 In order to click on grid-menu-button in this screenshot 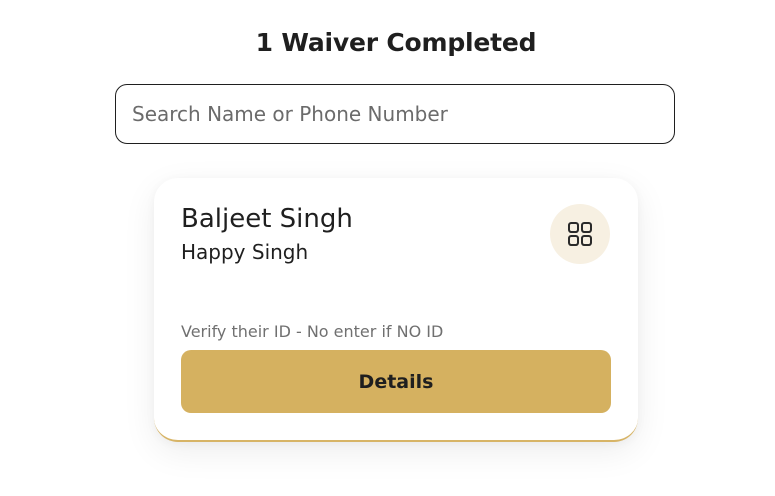, I will do `click(580, 234)`.